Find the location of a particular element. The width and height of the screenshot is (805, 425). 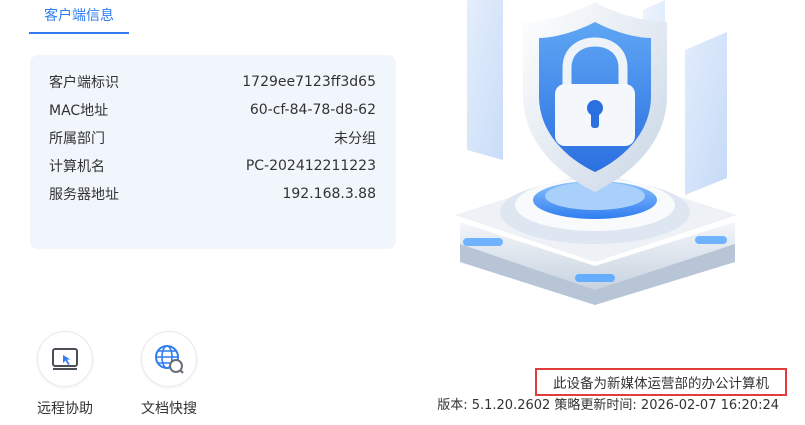

info-value: 192.168.3.88 is located at coordinates (329, 194).